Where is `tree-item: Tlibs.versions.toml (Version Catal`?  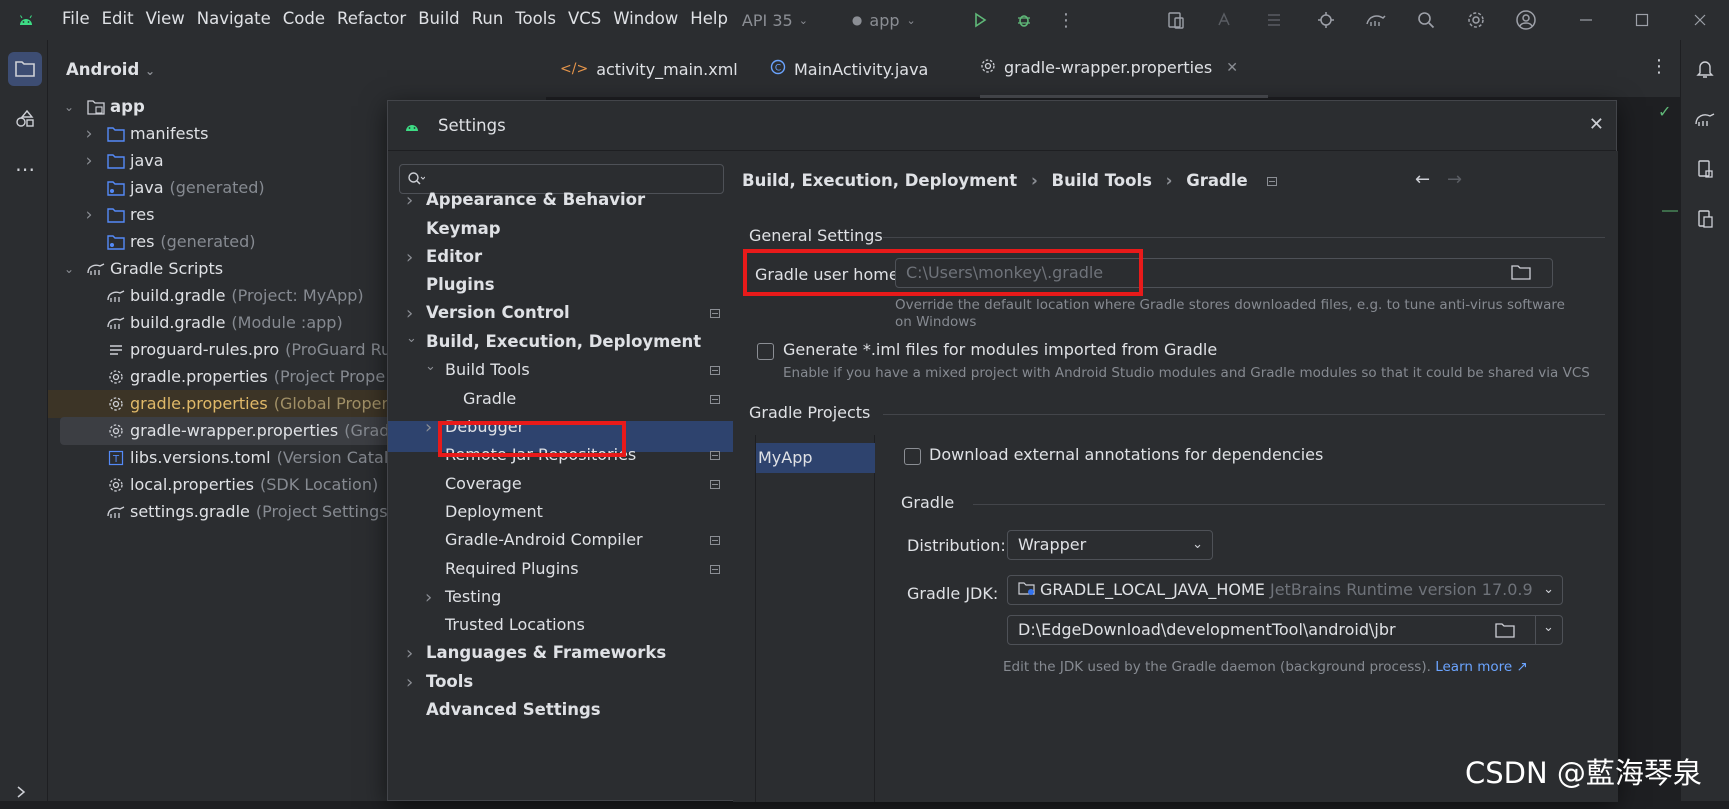
tree-item: Tlibs.versions.toml (Version Catal is located at coordinates (247, 458).